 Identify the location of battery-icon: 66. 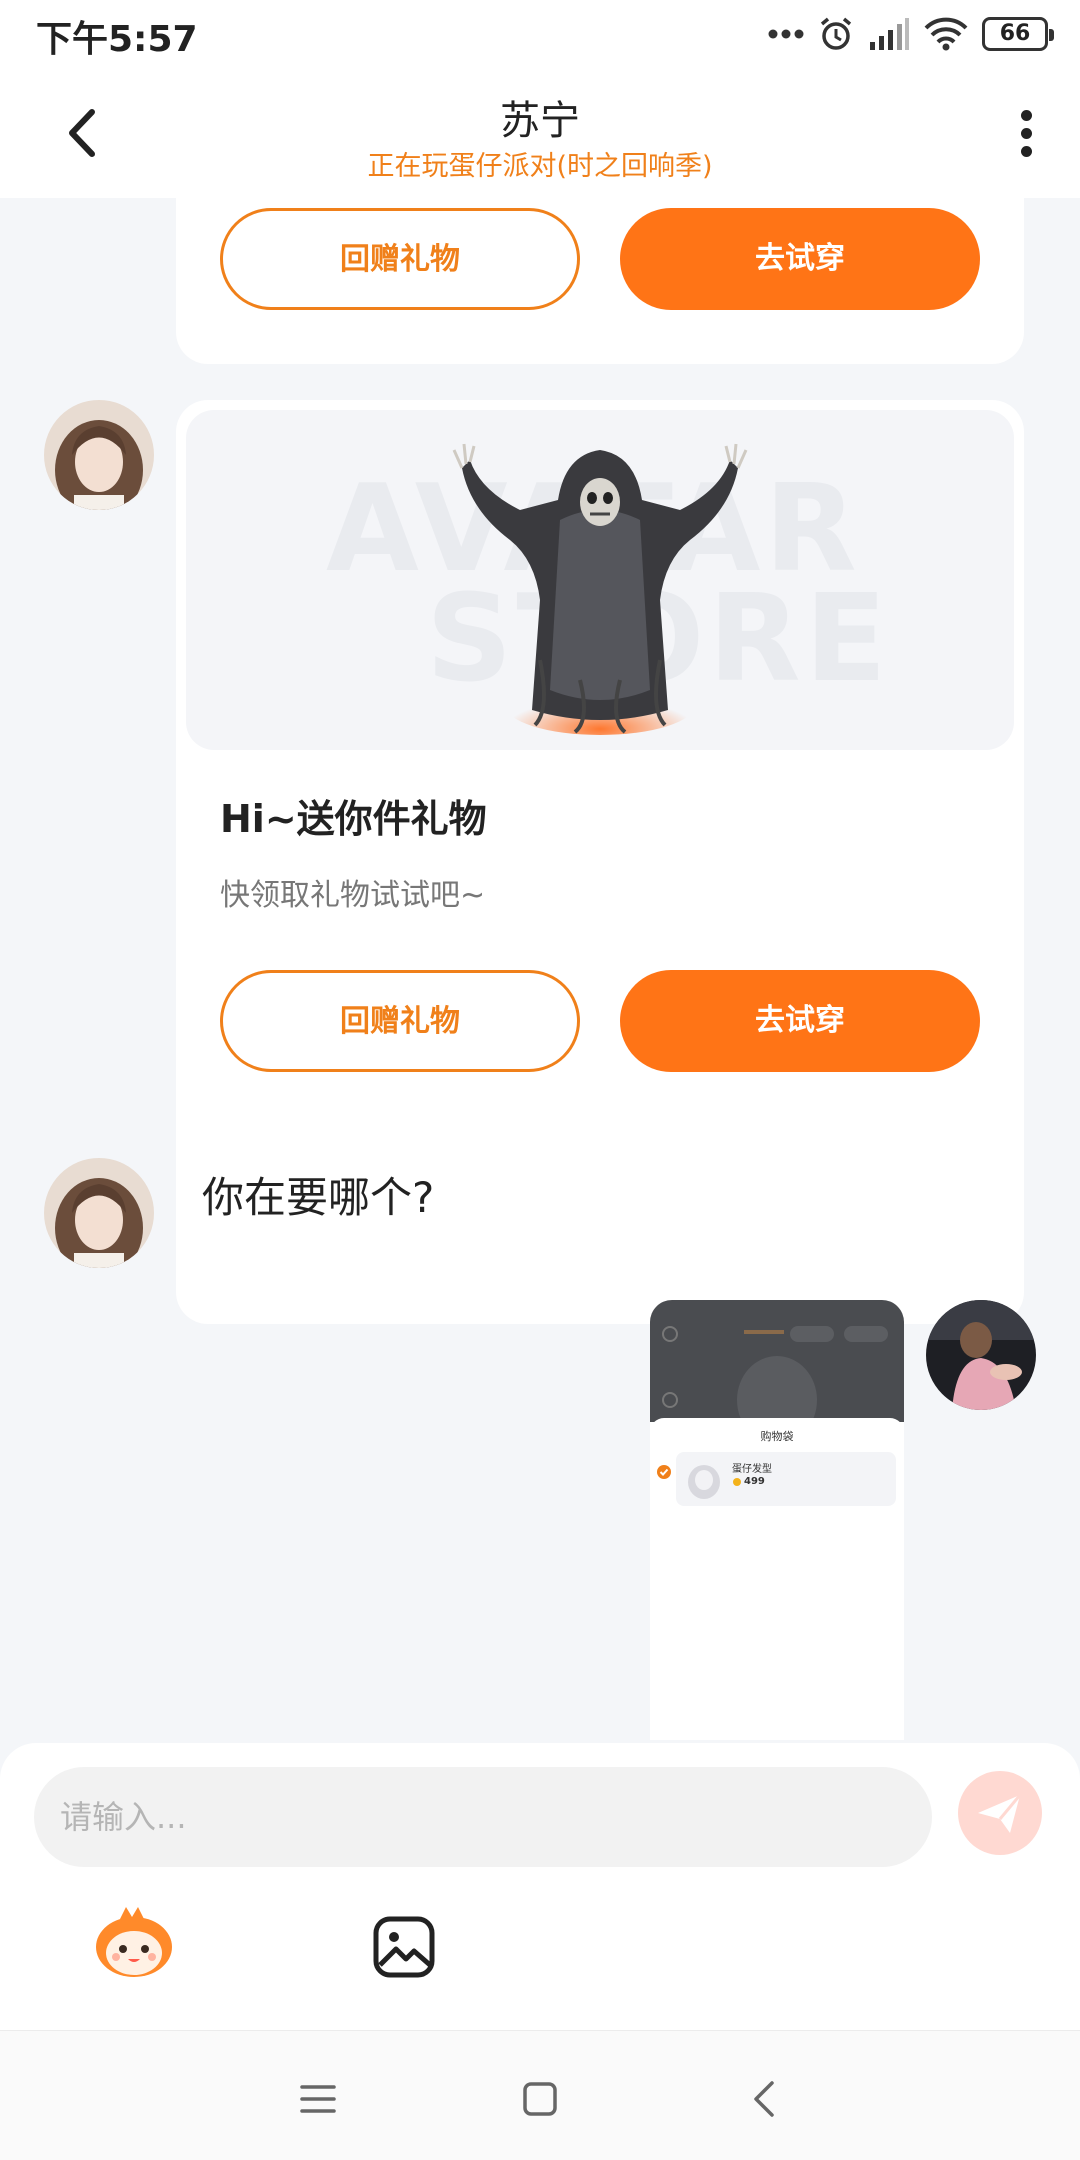
(1018, 34).